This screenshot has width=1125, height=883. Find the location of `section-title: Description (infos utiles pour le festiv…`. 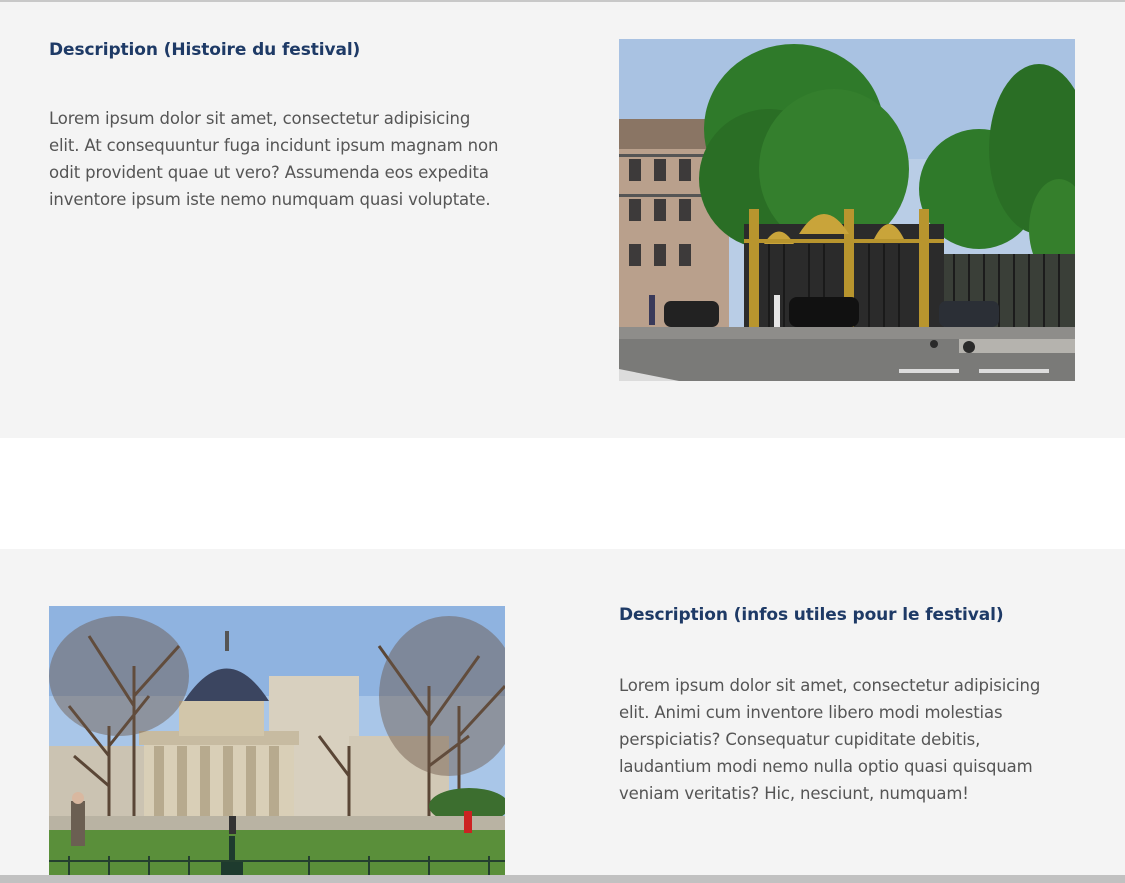

section-title: Description (infos utiles pour le festiv… is located at coordinates (811, 615).